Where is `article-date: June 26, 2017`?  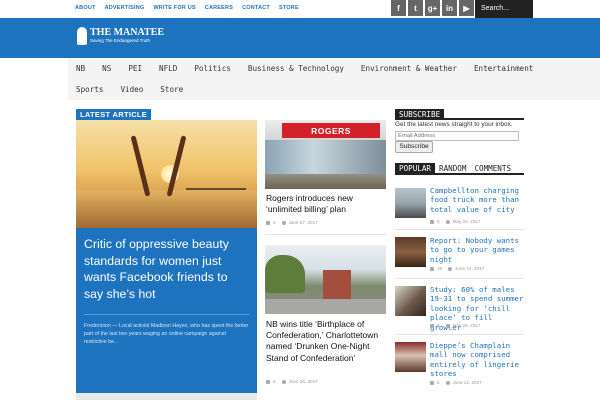
article-date: June 26, 2017 is located at coordinates (303, 381).